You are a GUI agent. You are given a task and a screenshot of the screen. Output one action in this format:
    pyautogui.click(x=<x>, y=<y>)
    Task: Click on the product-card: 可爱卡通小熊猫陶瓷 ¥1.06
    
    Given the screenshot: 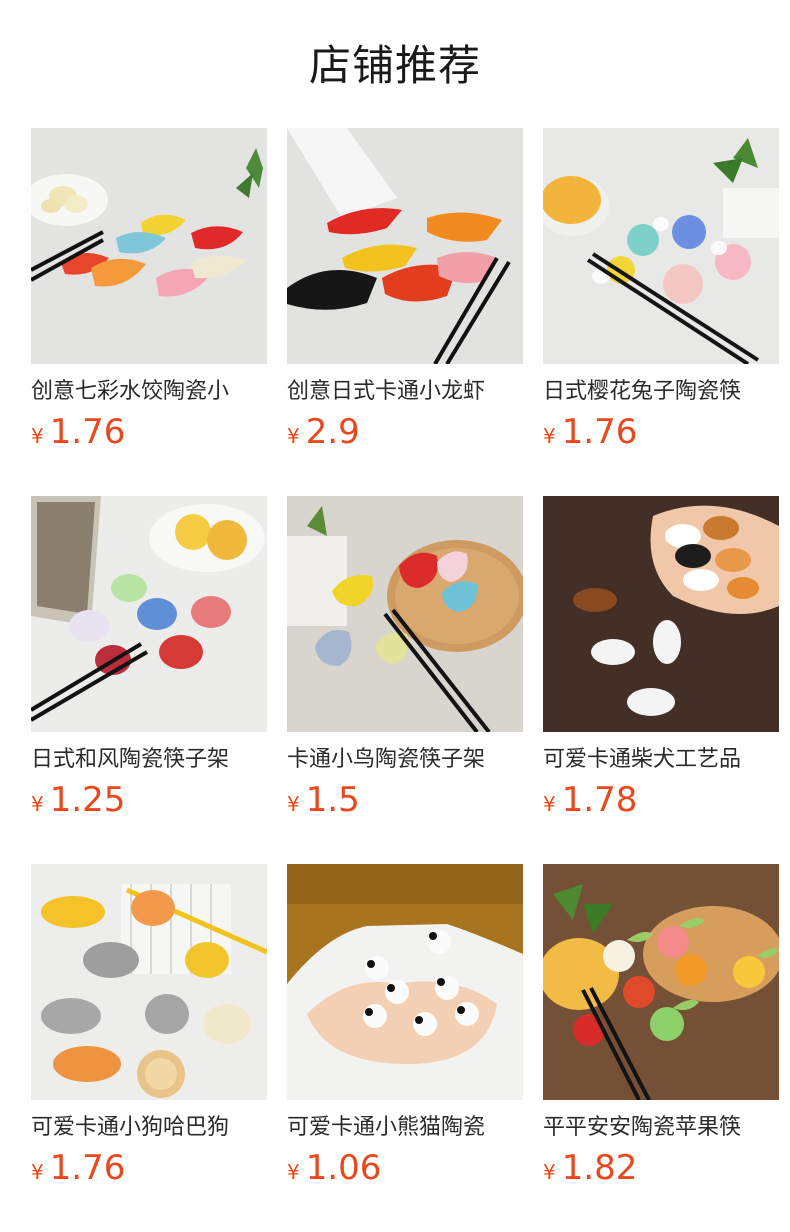 What is the action you would take?
    pyautogui.click(x=405, y=1048)
    